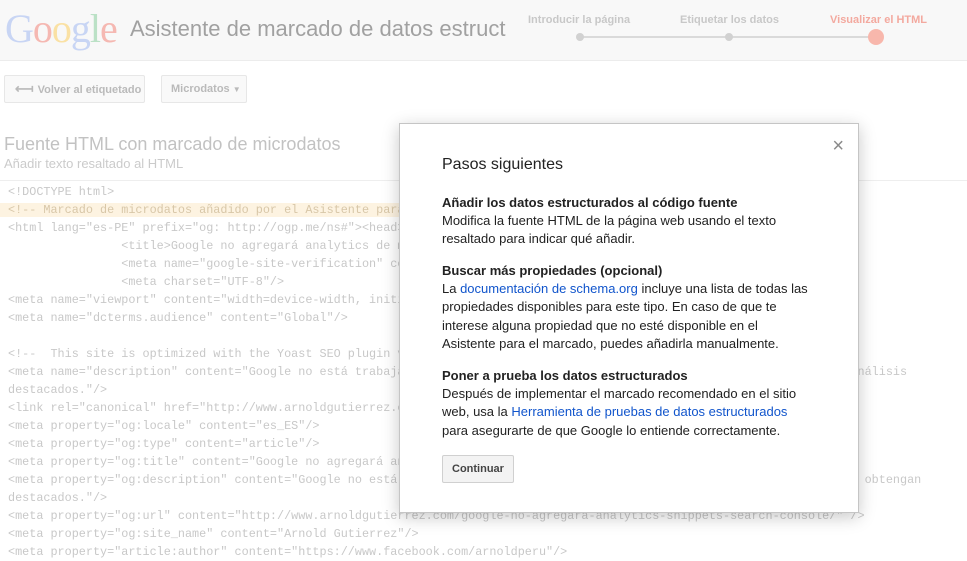  I want to click on schema-org-docs-link: documentación de schema.org, so click(549, 288).